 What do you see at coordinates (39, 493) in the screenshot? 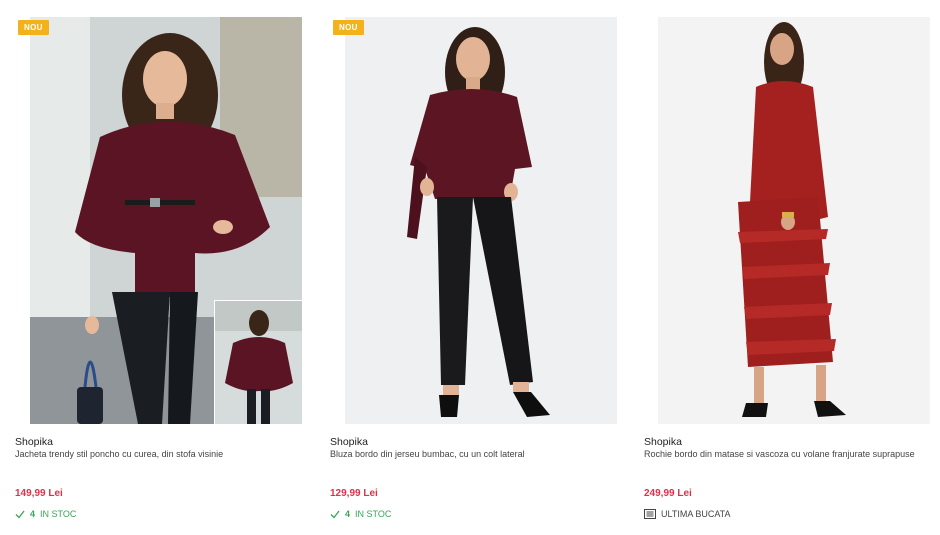
I see `product-price: 149,99 Lei` at bounding box center [39, 493].